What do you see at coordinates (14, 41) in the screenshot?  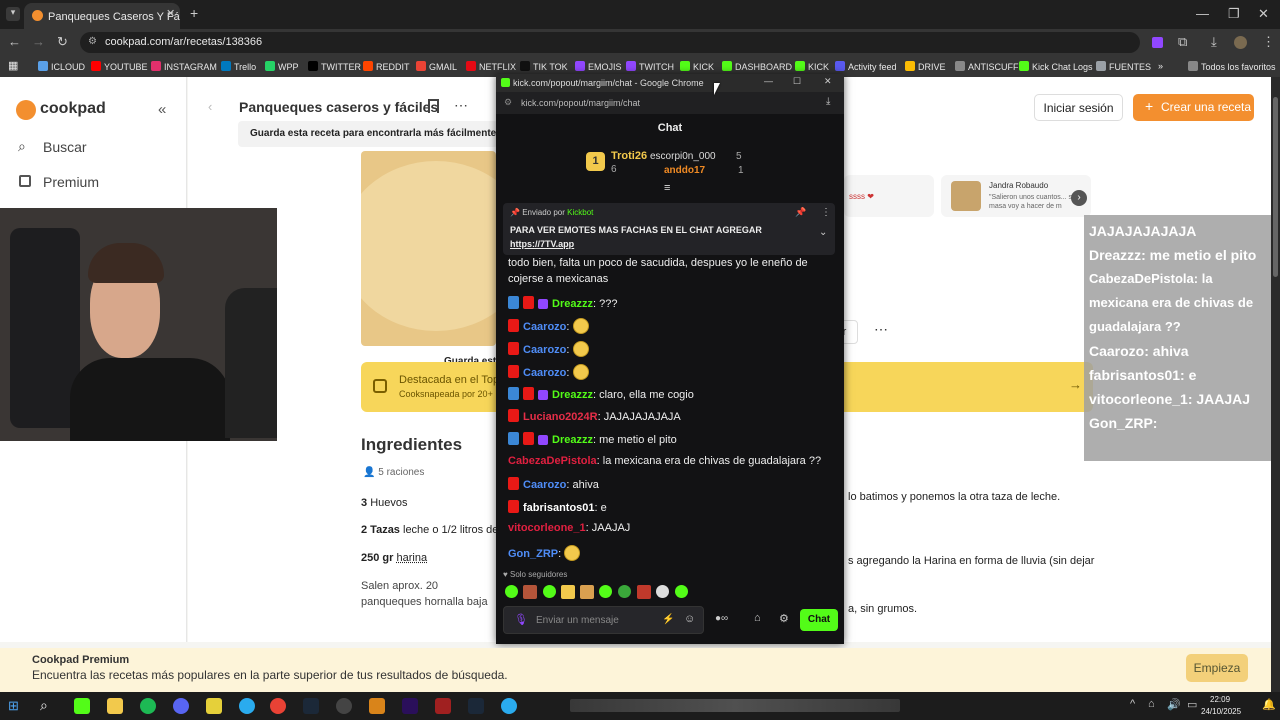 I see `back-icon: ←` at bounding box center [14, 41].